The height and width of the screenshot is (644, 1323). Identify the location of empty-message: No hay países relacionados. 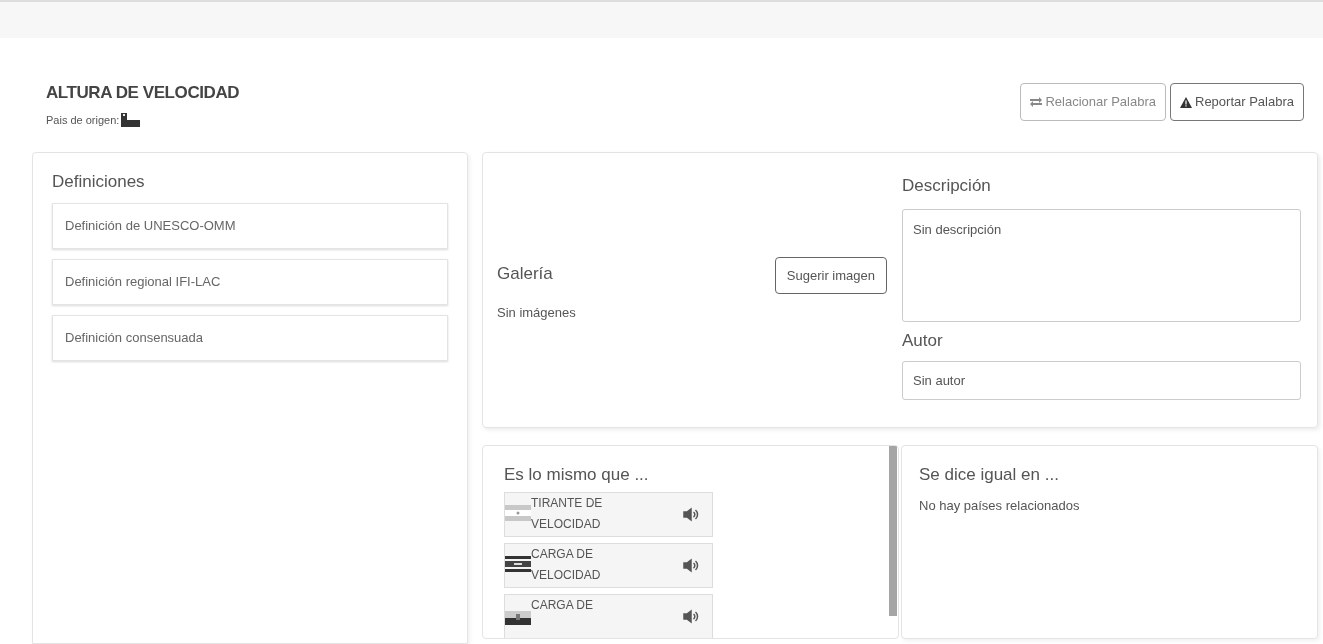
(1000, 505).